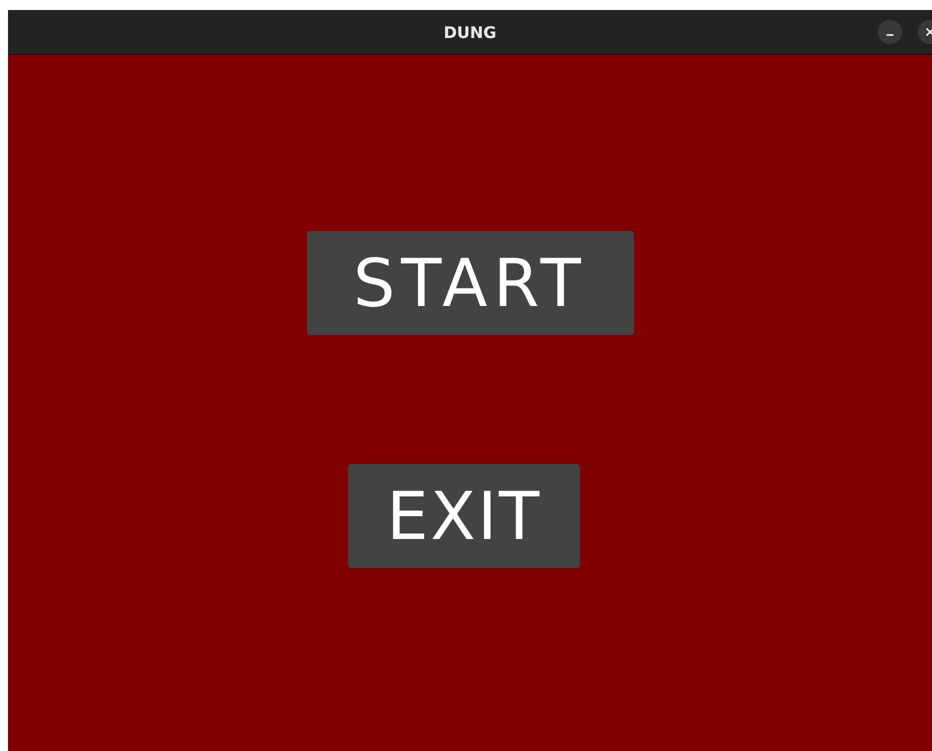 Image resolution: width=932 pixels, height=751 pixels. Describe the element at coordinates (890, 32) in the screenshot. I see `minimize-icon` at that location.